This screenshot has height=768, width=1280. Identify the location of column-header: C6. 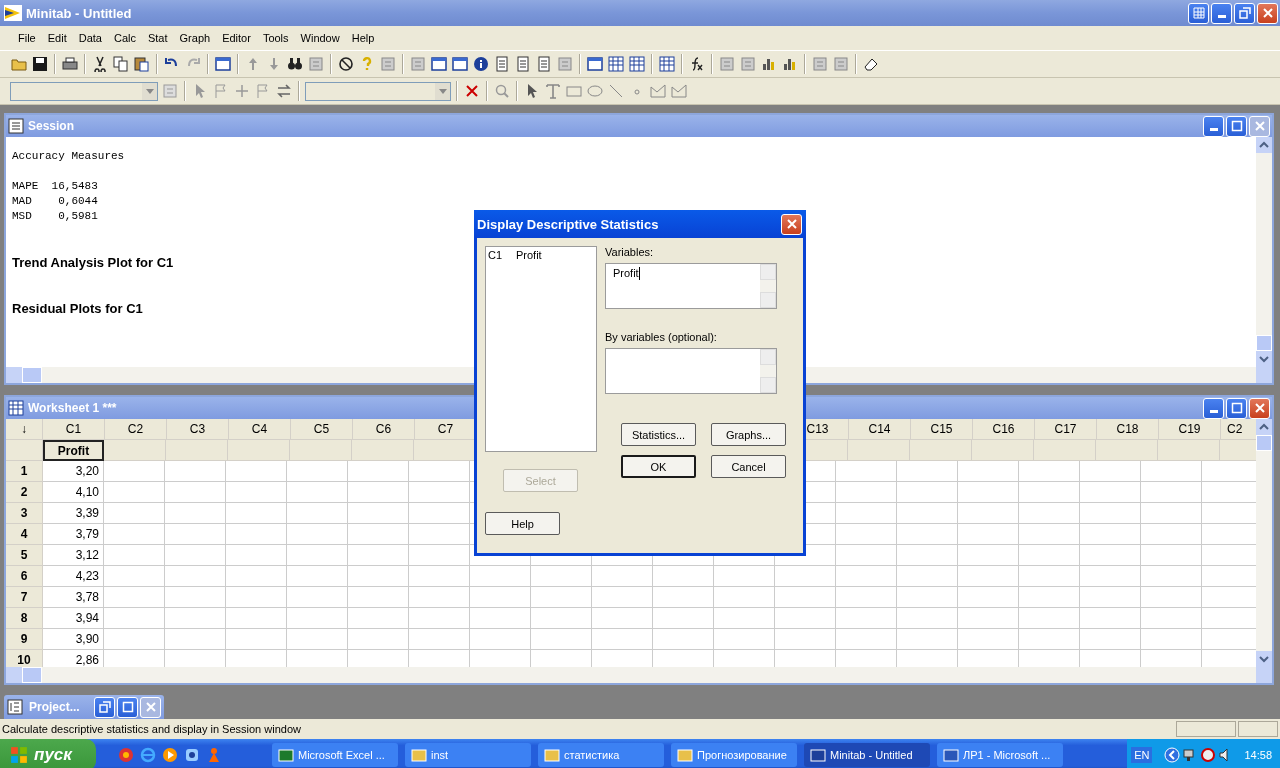
(384, 429).